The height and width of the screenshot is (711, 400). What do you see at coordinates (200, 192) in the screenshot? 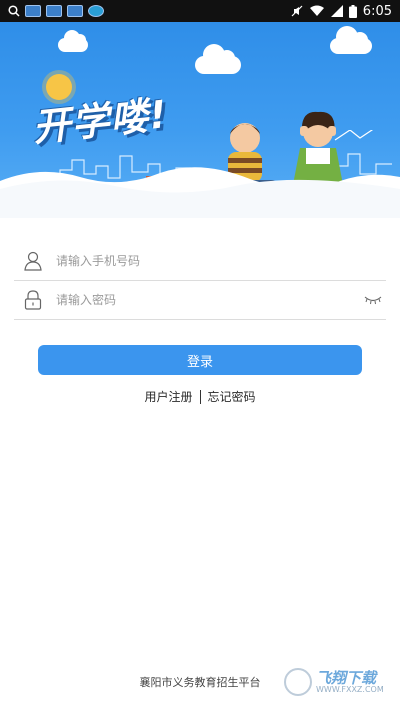
I see `banner-wave` at bounding box center [200, 192].